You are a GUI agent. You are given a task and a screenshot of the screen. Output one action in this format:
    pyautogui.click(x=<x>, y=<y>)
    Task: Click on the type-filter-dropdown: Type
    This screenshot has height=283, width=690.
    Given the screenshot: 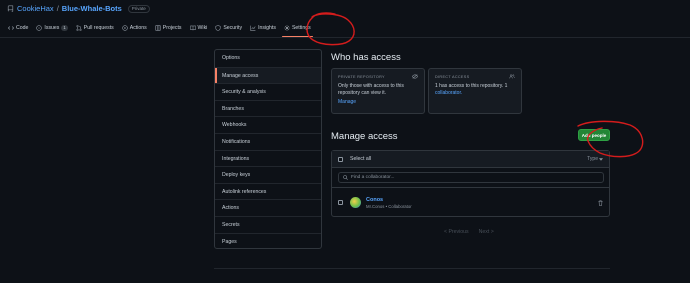 What is the action you would take?
    pyautogui.click(x=595, y=159)
    